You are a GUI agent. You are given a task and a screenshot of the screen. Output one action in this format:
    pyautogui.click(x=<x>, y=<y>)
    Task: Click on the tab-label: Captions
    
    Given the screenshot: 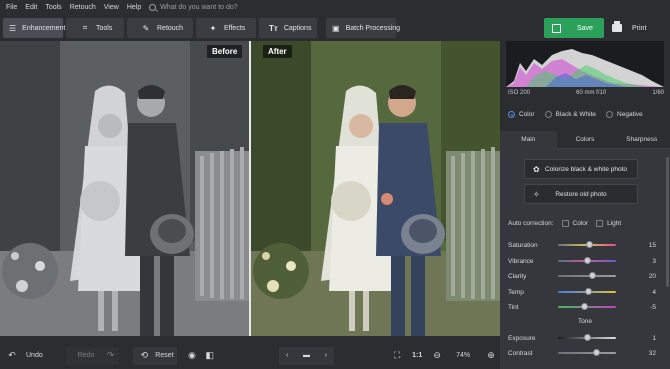 What is the action you would take?
    pyautogui.click(x=297, y=28)
    